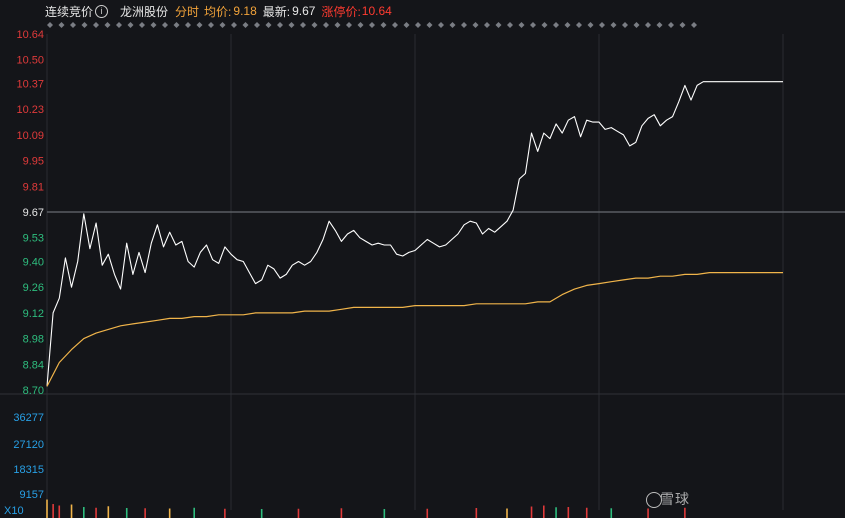  I want to click on volume-tick-label: 9157, so click(32, 495).